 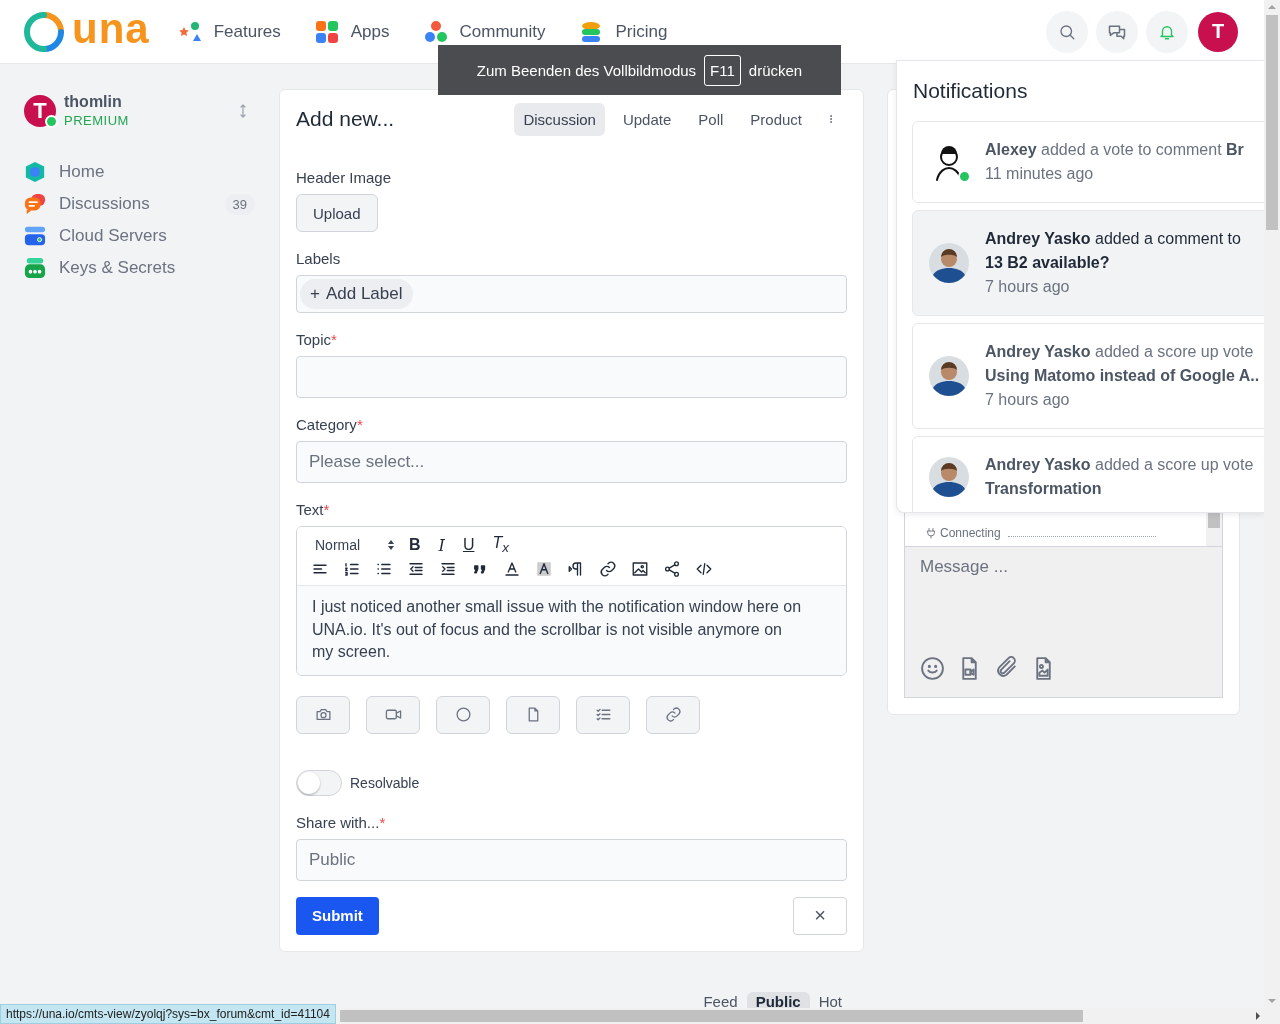 What do you see at coordinates (970, 91) in the screenshot?
I see `panel-title: Notifications` at bounding box center [970, 91].